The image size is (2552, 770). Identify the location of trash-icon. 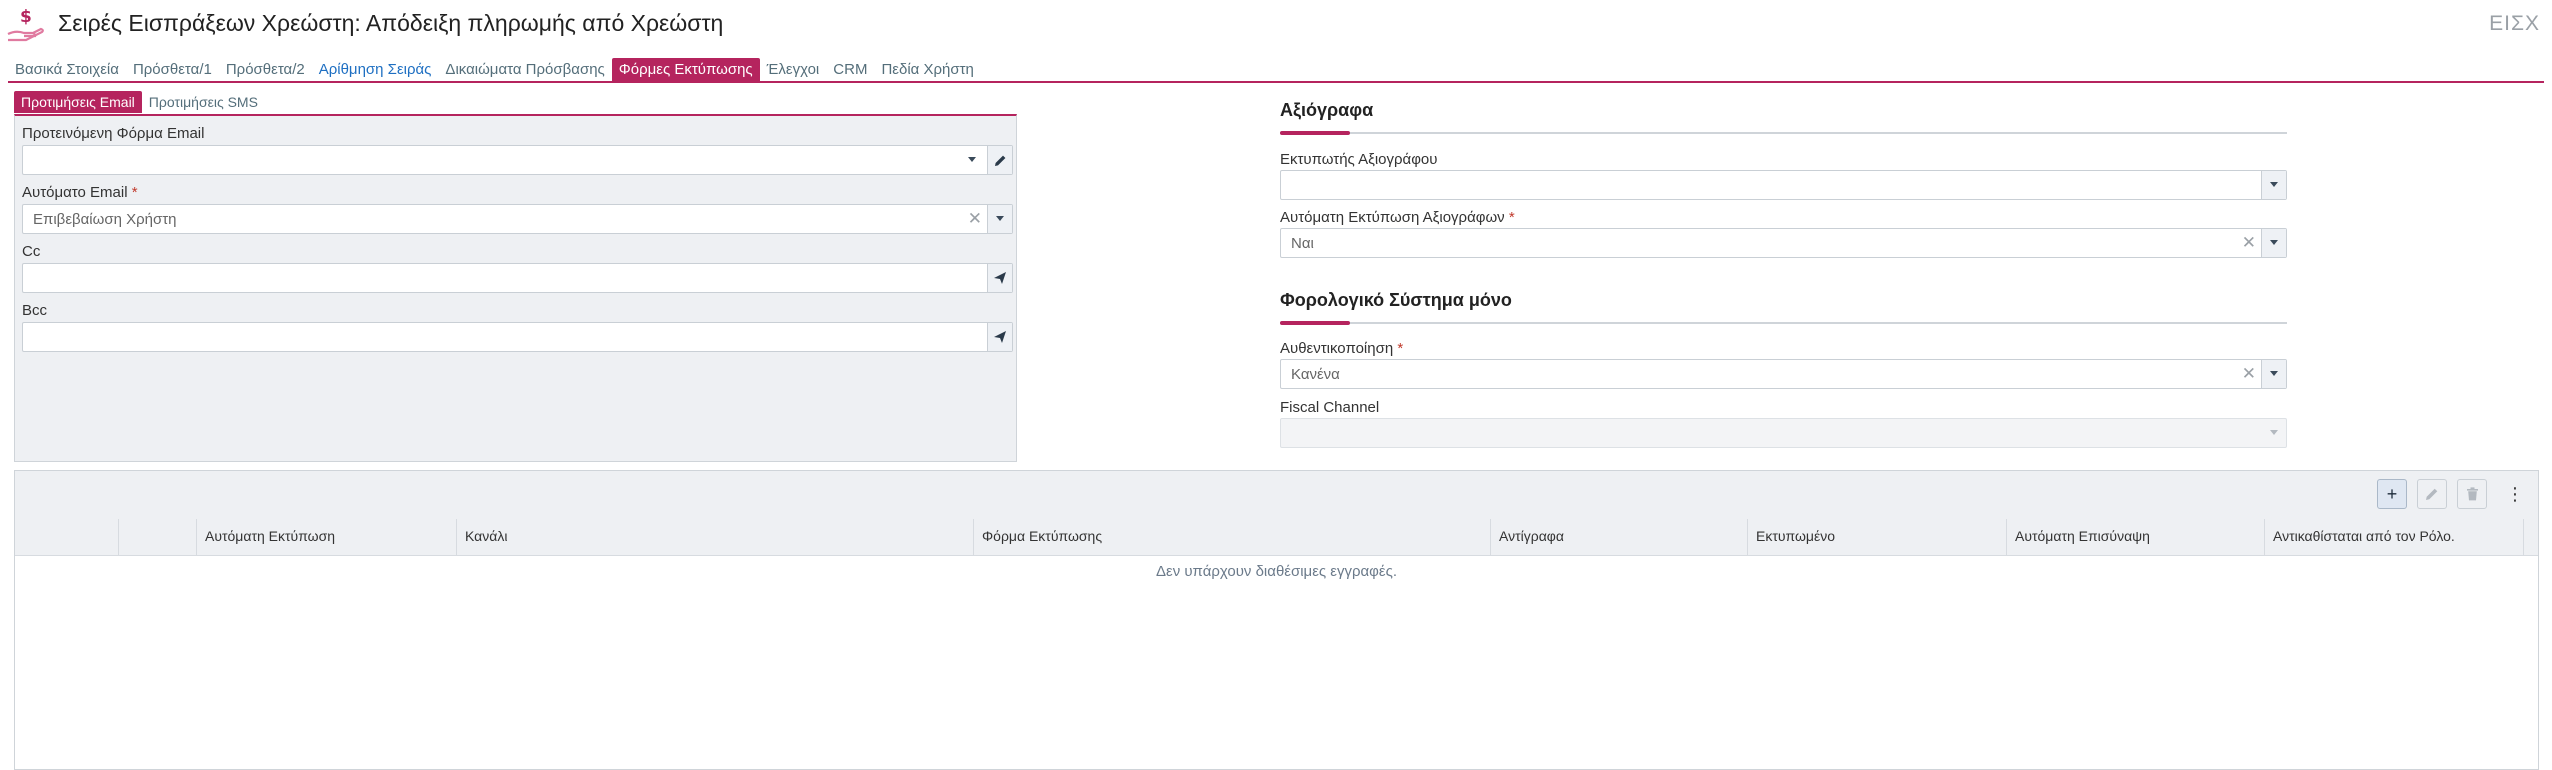
(2472, 494).